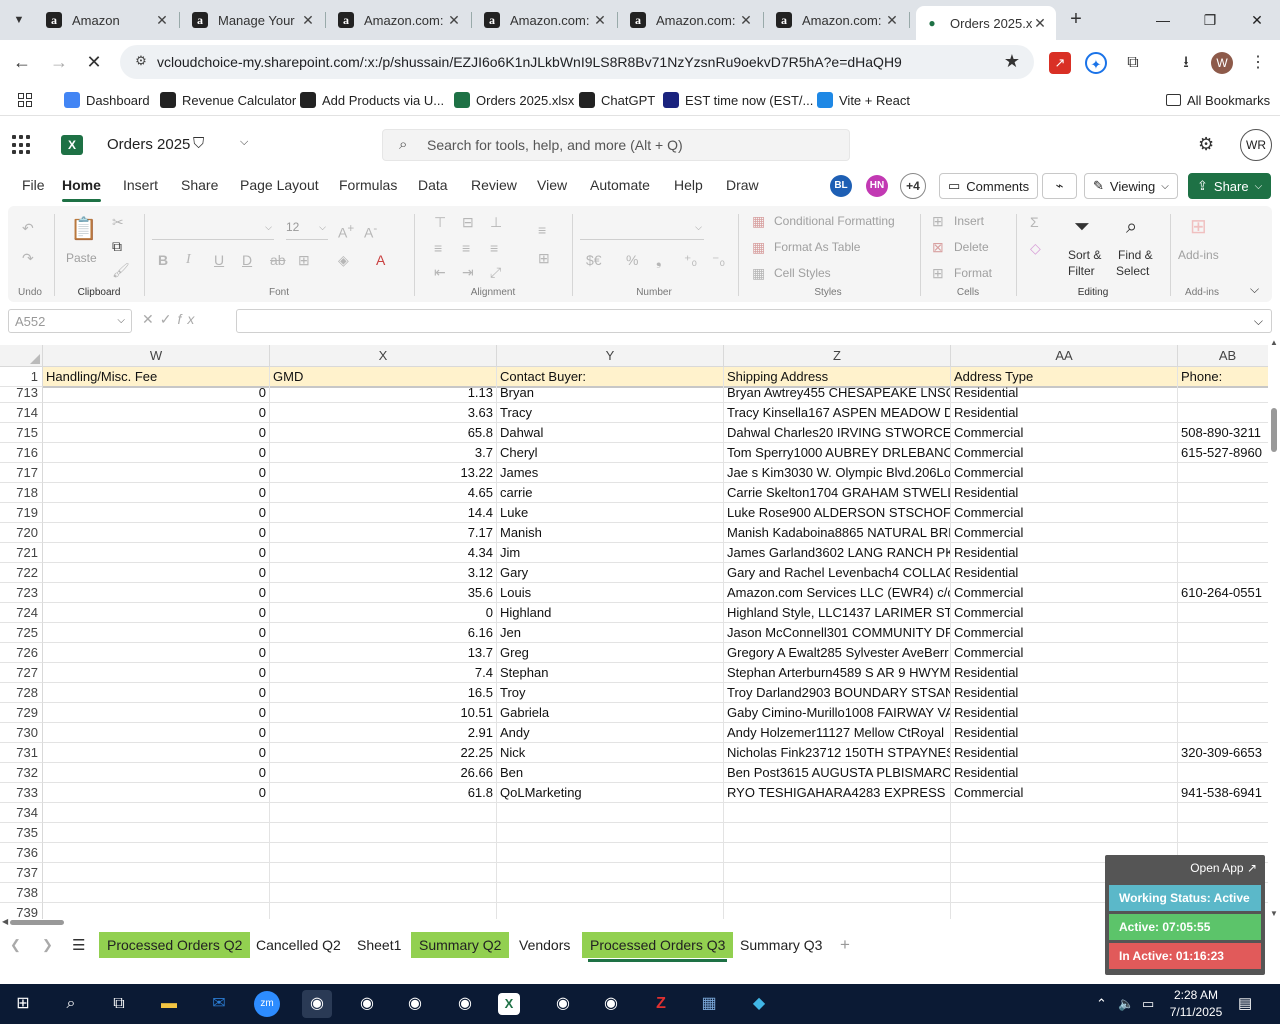 This screenshot has width=1280, height=1024. What do you see at coordinates (610, 356) in the screenshot?
I see `column-header: Y` at bounding box center [610, 356].